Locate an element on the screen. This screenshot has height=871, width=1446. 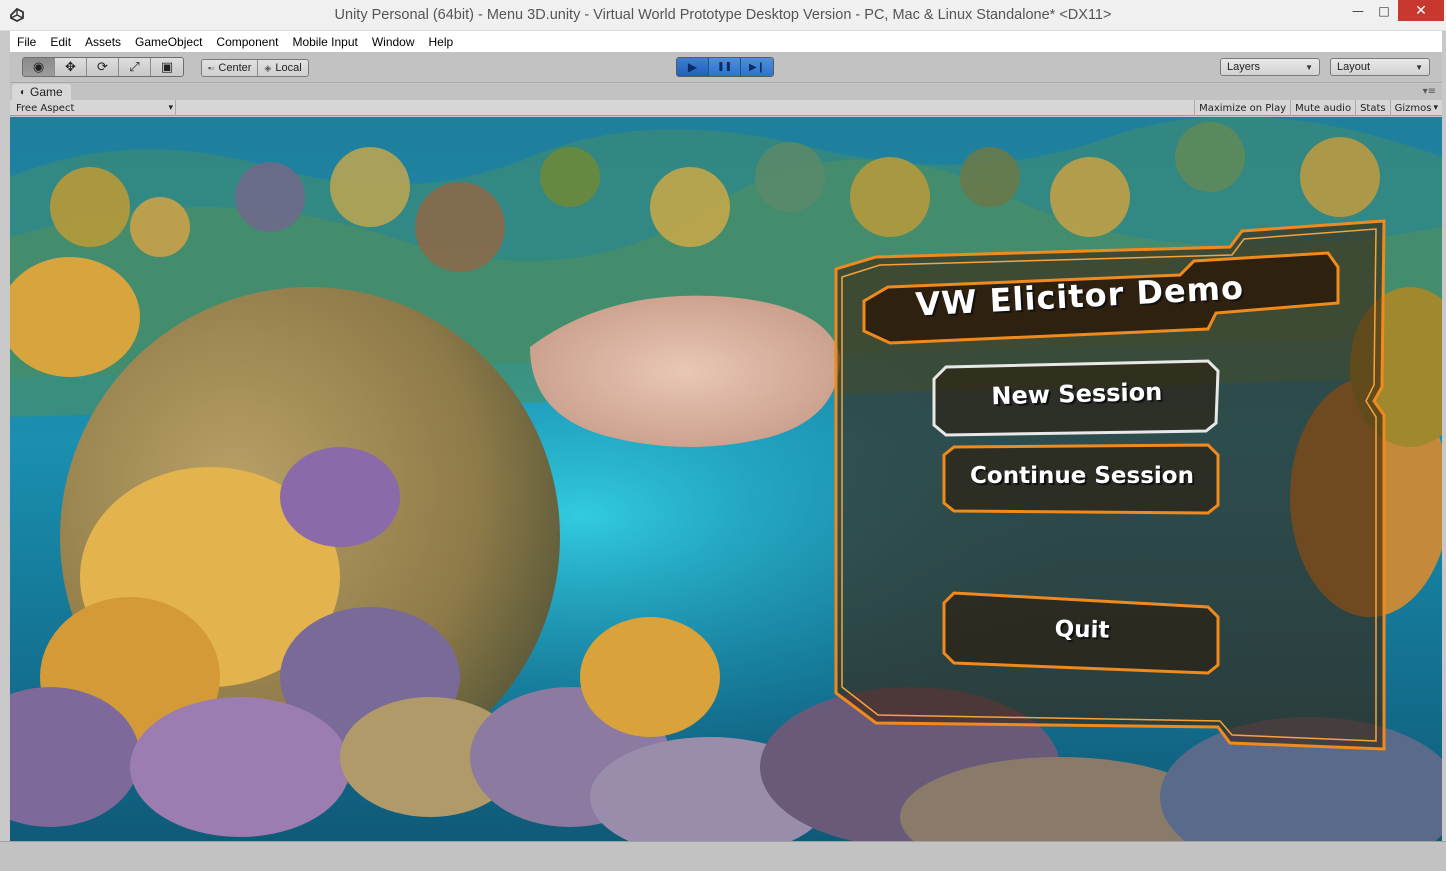
pivot-local-button: ◈ Local is located at coordinates (283, 68).